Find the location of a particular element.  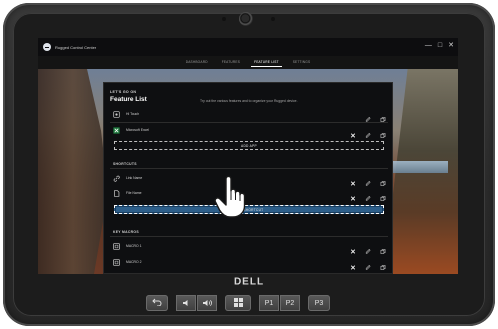

back-button is located at coordinates (157, 303).